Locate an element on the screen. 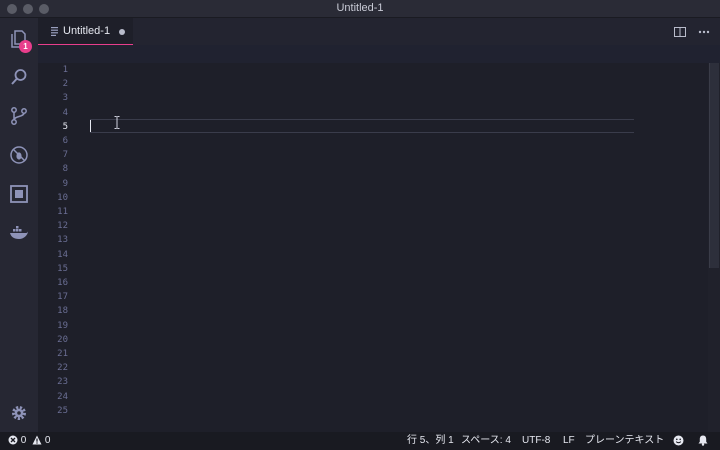 The height and width of the screenshot is (450, 720). more-actions-button is located at coordinates (704, 32).